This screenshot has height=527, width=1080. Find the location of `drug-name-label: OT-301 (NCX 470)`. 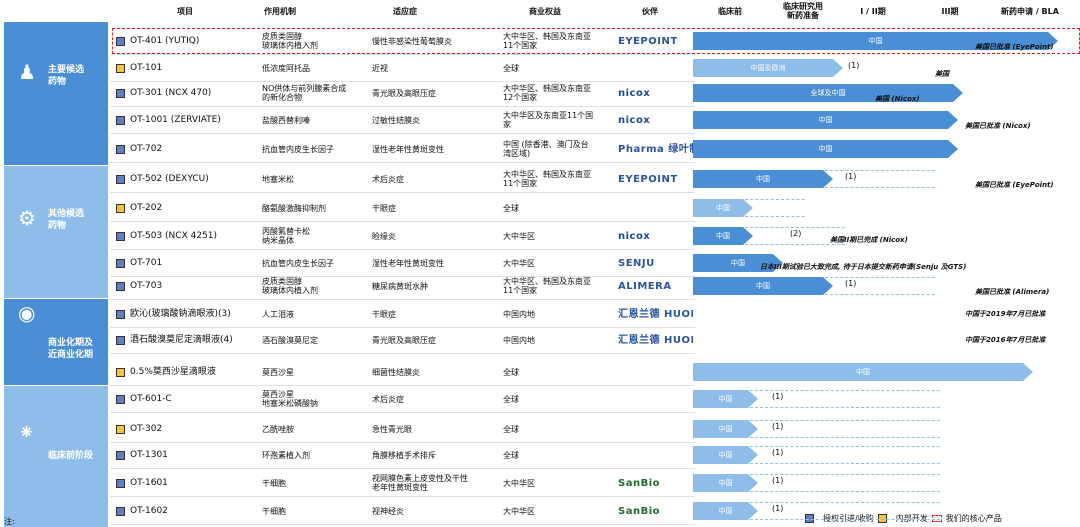

drug-name-label: OT-301 (NCX 470) is located at coordinates (171, 92).